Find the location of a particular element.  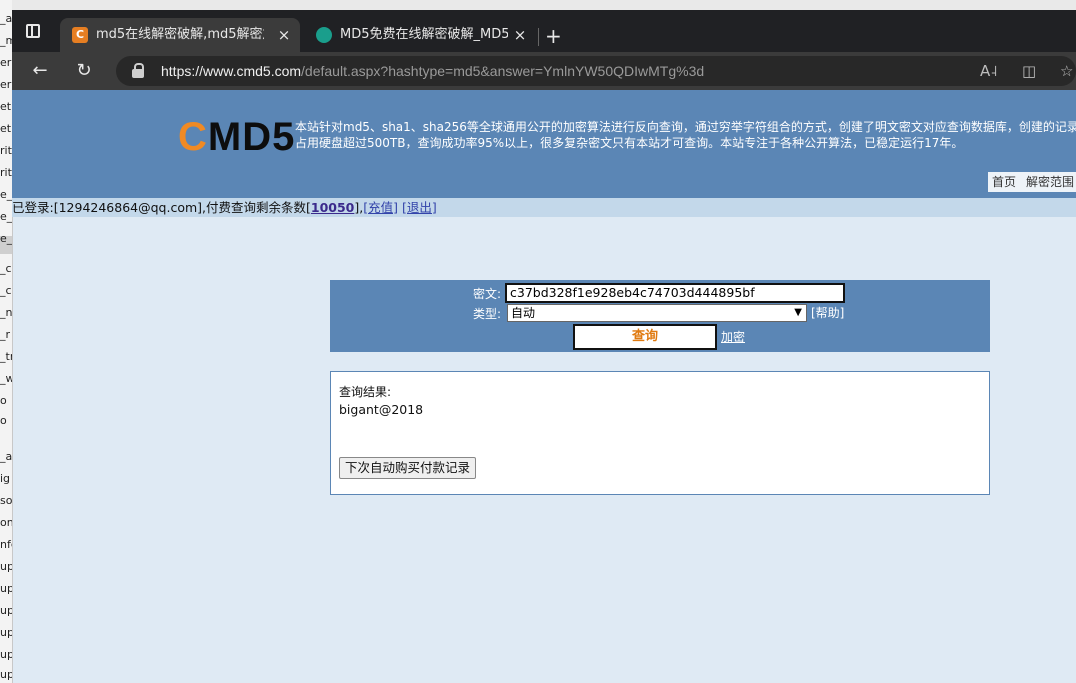

type-label: 类型: is located at coordinates (487, 314).